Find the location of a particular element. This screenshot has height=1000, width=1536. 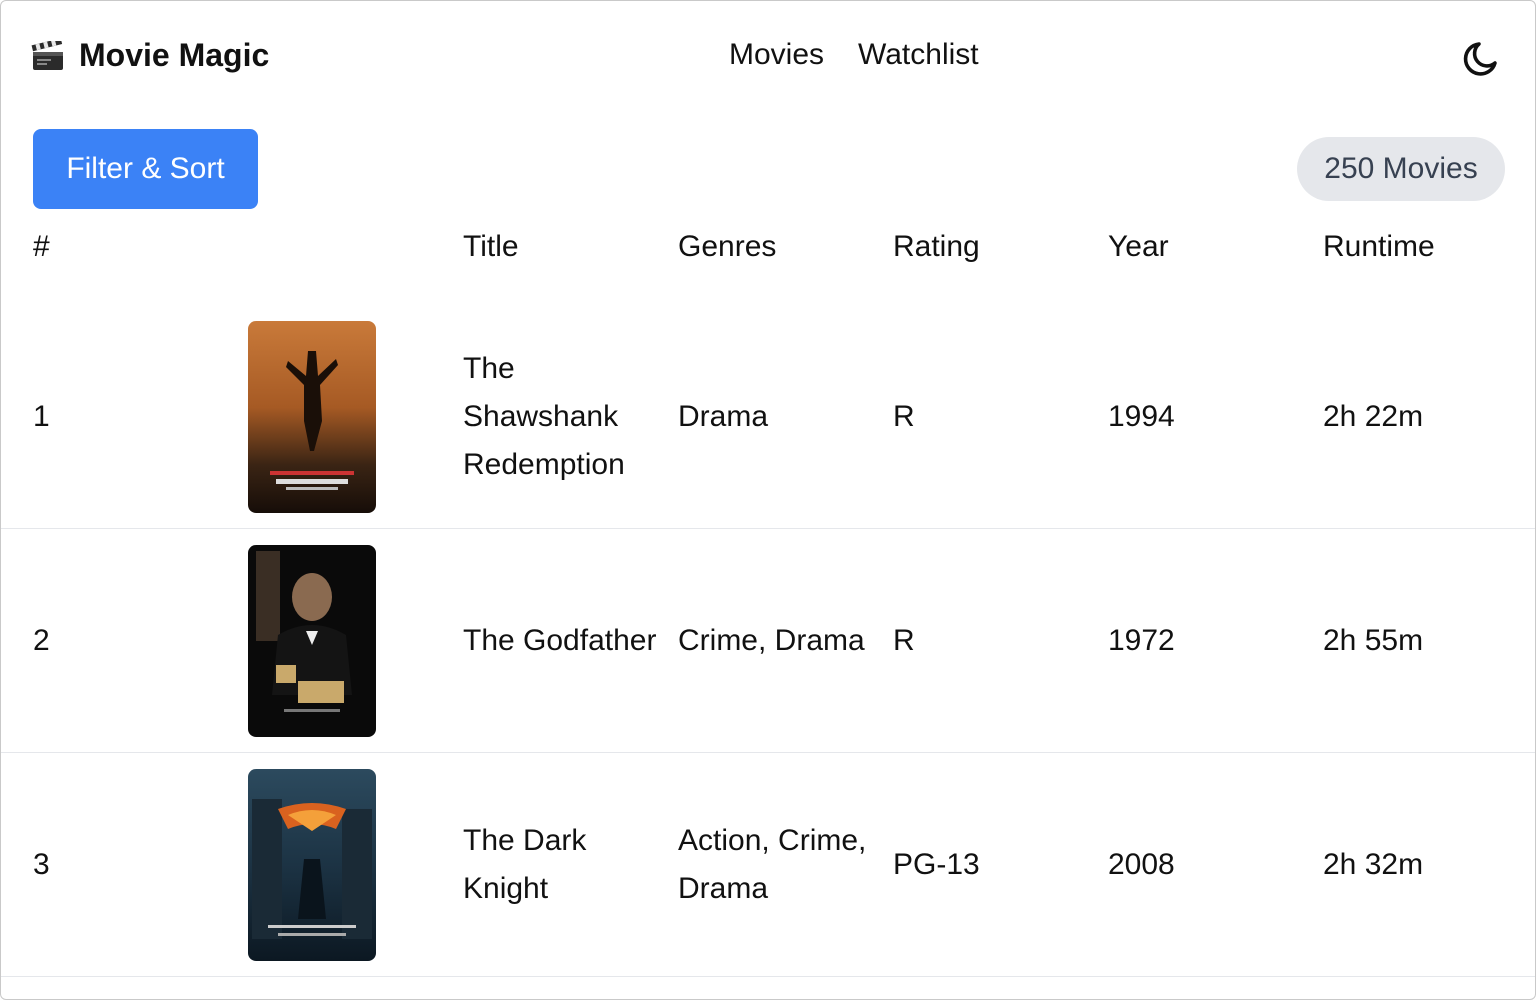

runtime-cell: 2h 22m is located at coordinates (1373, 416).